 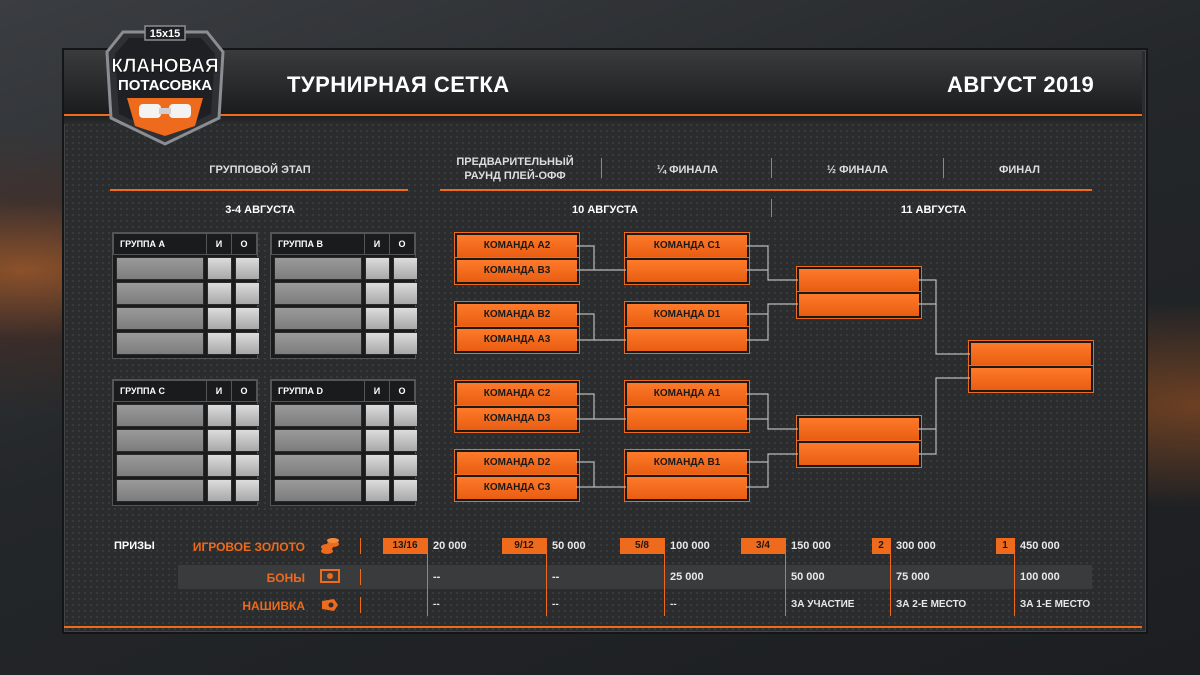 I want to click on place-tag: 1, so click(x=1005, y=546).